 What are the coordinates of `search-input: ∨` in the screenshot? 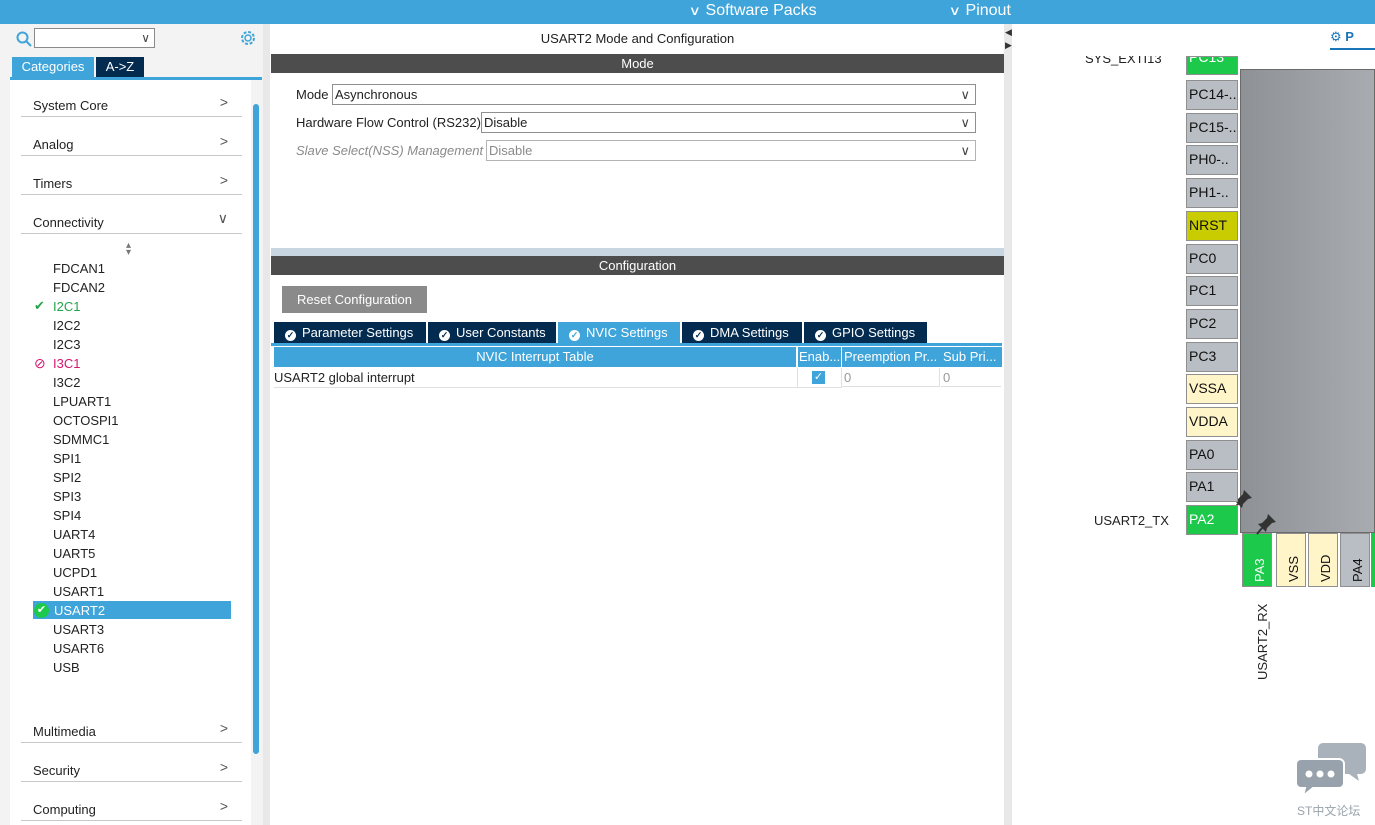 It's located at (94, 38).